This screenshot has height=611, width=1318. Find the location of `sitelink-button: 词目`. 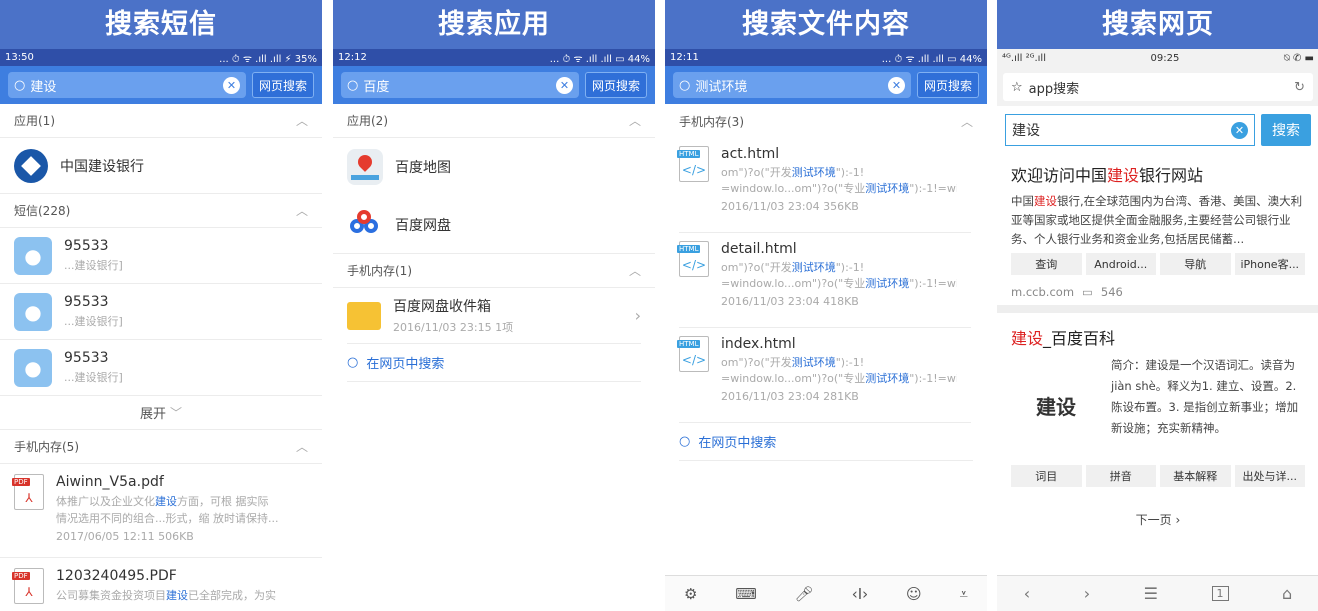

sitelink-button: 词目 is located at coordinates (1046, 476).